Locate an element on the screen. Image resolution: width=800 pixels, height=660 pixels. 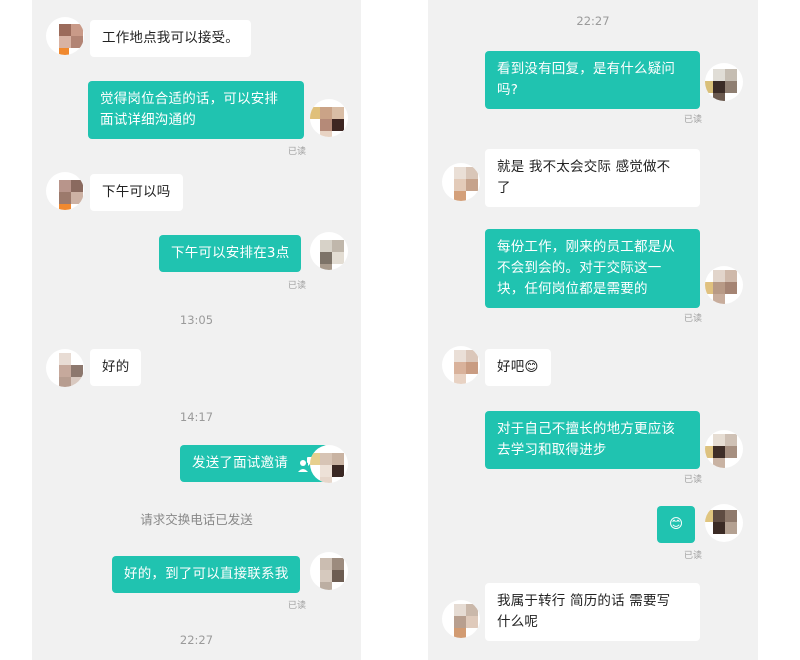
message-bubble: 每份工作，刚来的员工都是从 不会到会的。对于交际这一 块，任何岗位都是需要的 is located at coordinates (592, 268).